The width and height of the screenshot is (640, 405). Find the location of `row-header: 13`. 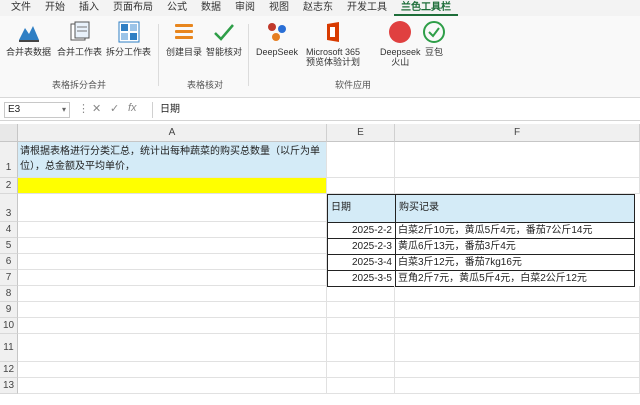

row-header: 13 is located at coordinates (9, 386).